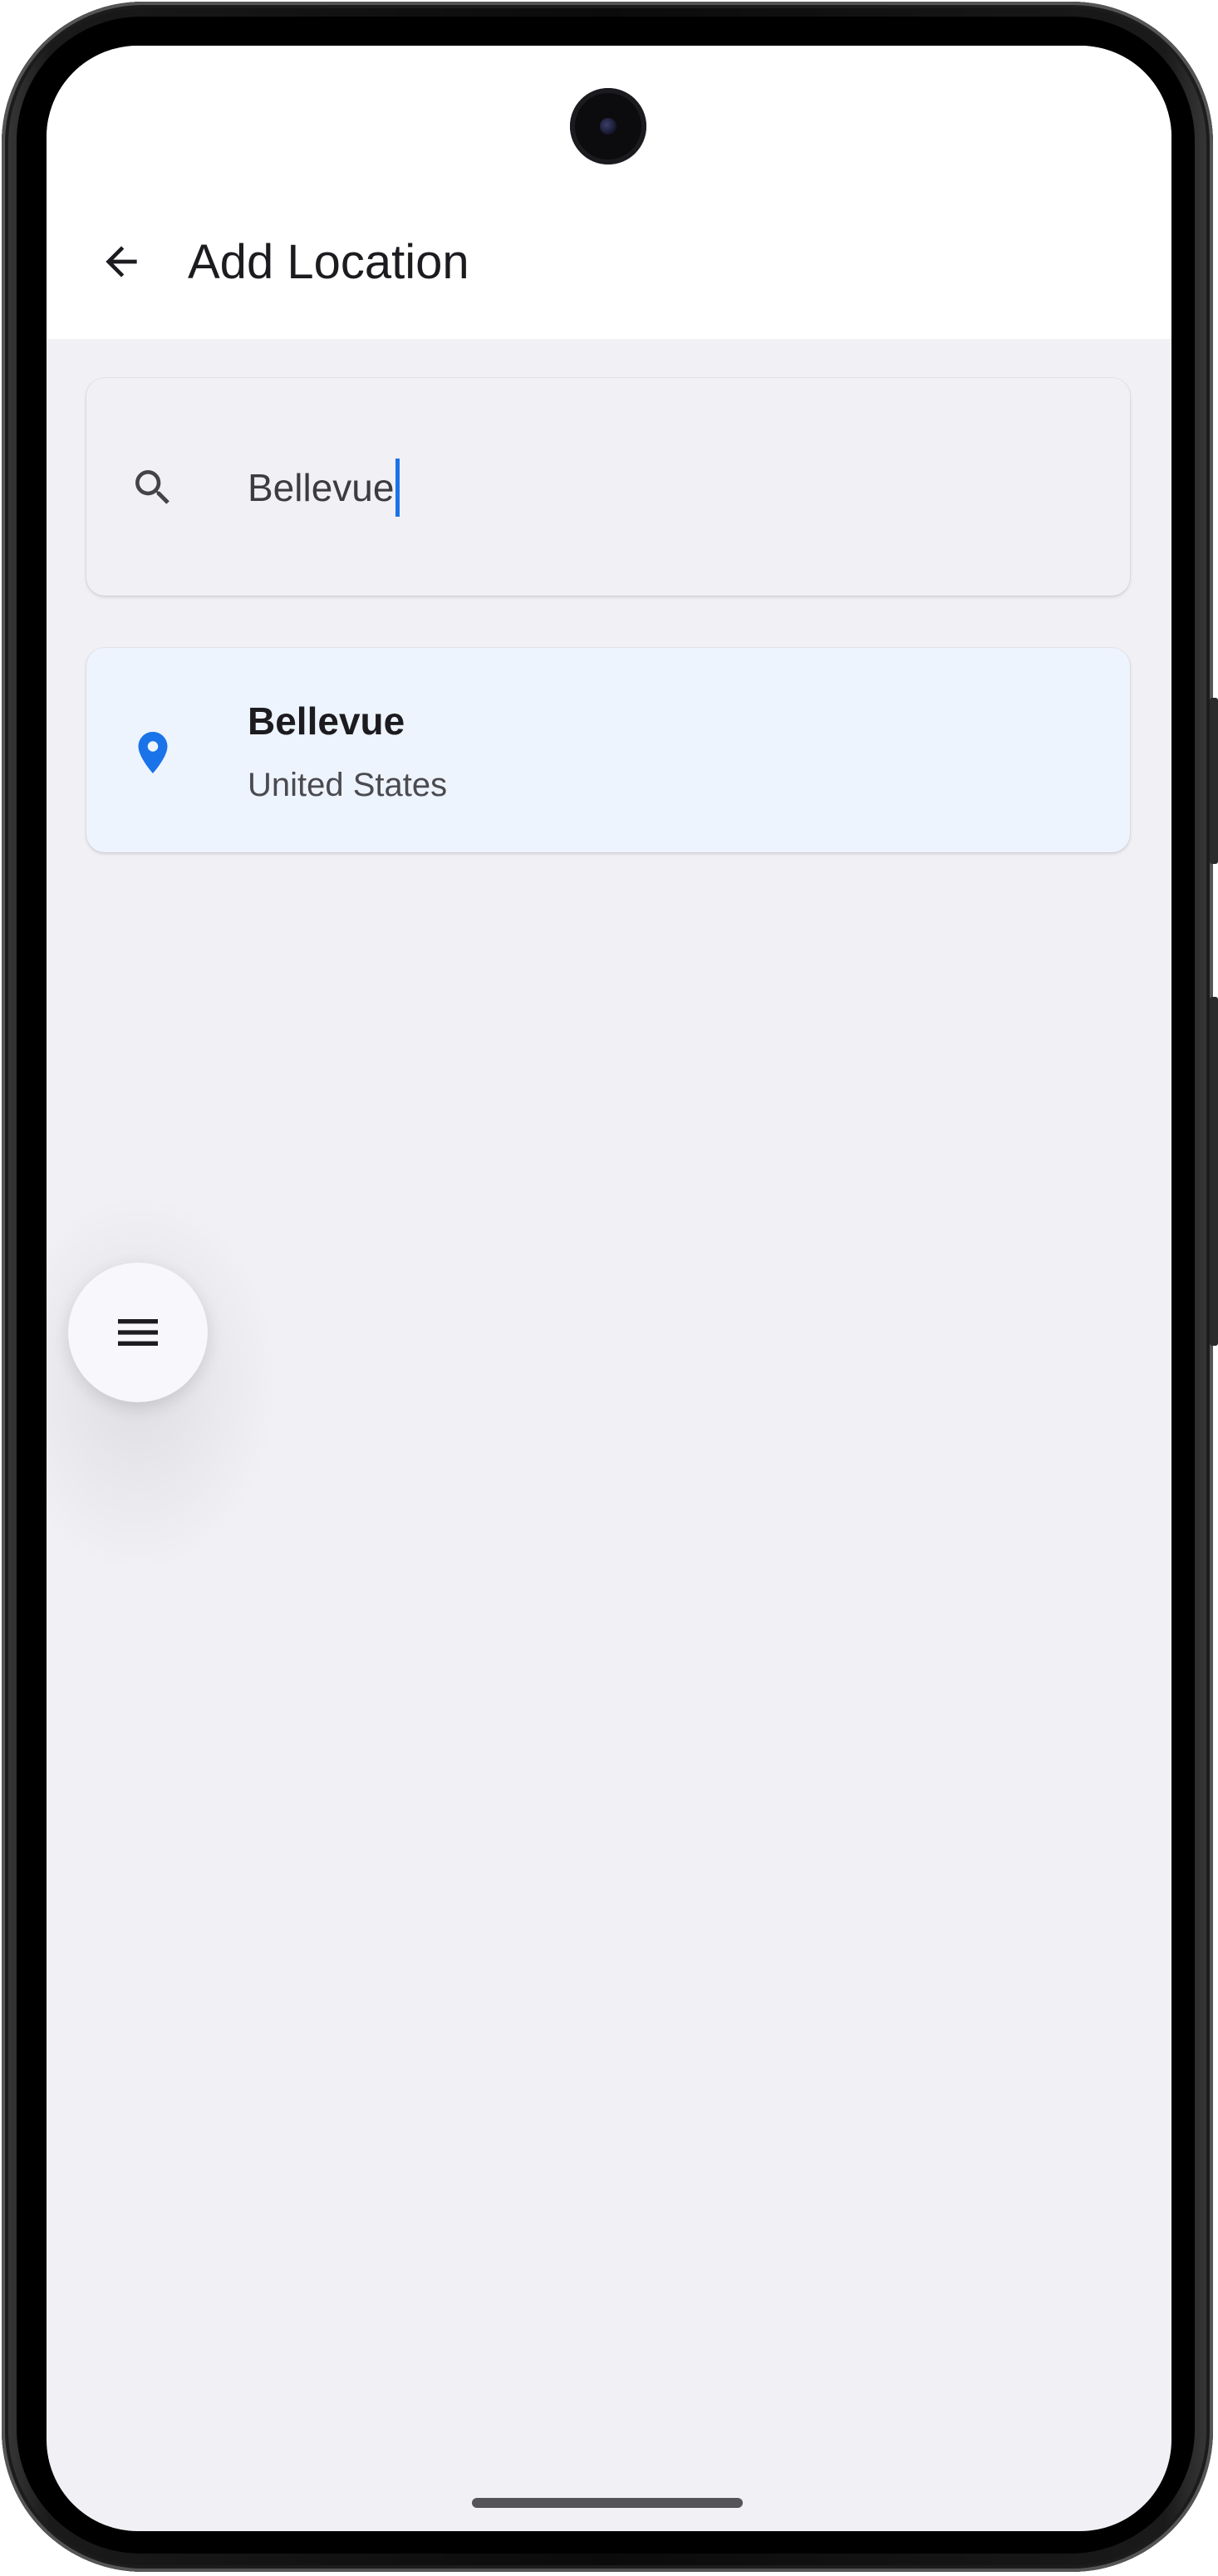 The height and width of the screenshot is (2576, 1218). I want to click on result-name: Bellevue, so click(326, 721).